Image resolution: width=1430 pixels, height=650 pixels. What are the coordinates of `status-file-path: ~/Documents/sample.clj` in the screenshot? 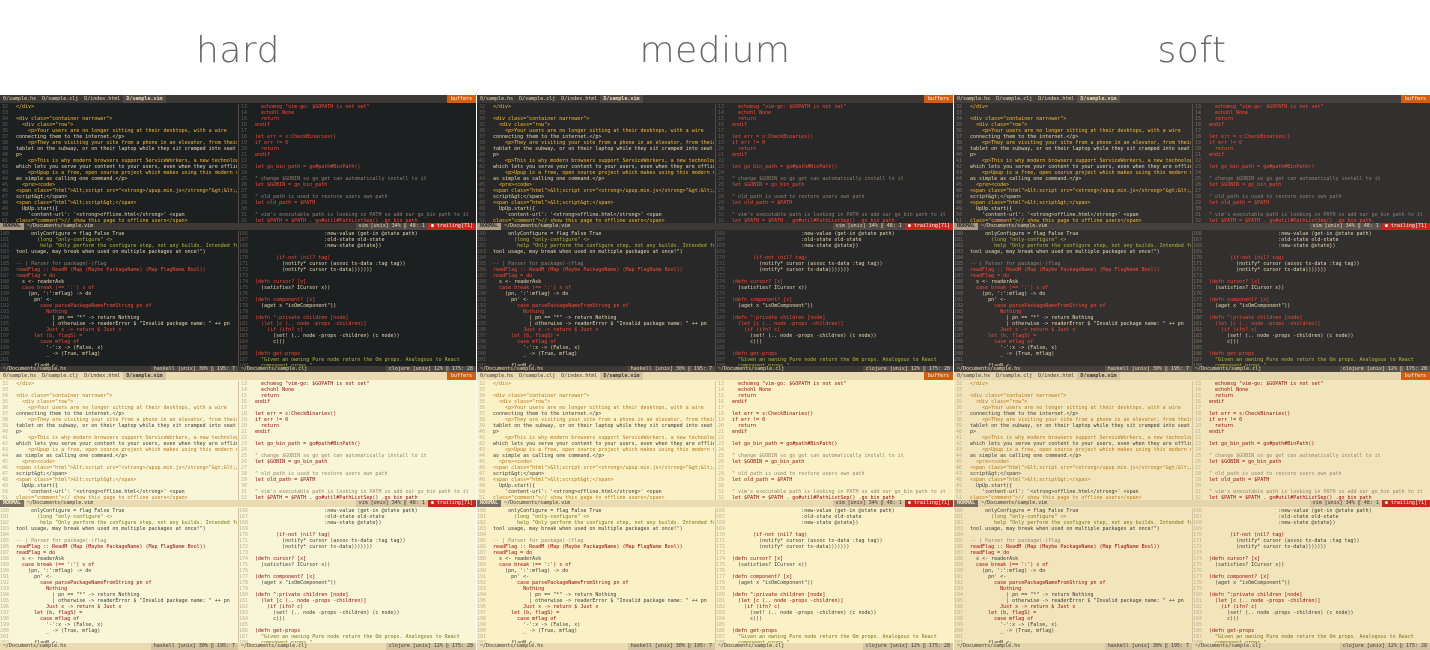 It's located at (274, 646).